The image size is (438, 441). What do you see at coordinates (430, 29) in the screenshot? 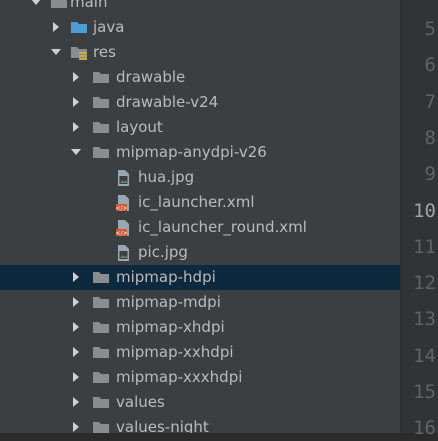
I see `line-number: 5` at bounding box center [430, 29].